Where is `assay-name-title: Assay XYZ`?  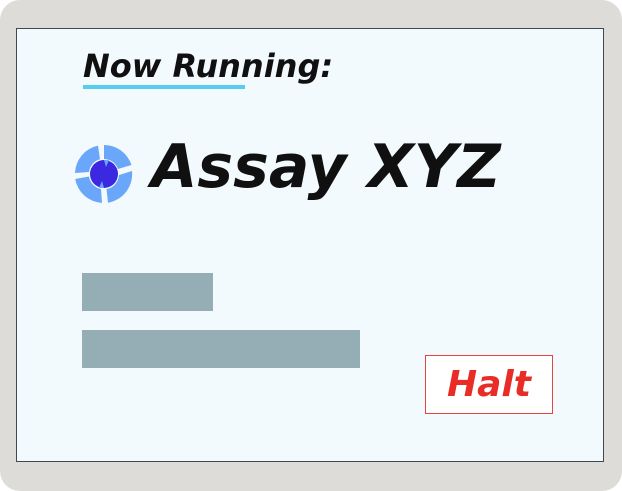
assay-name-title: Assay XYZ is located at coordinates (326, 167).